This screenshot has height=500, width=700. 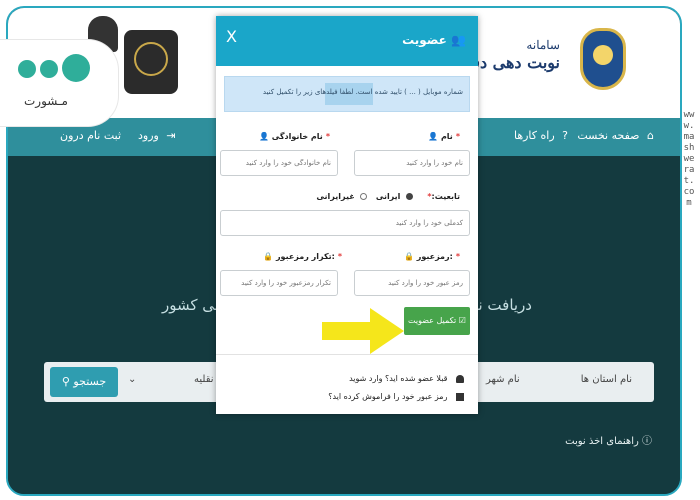 I want to click on lock-icon, so click(x=460, y=396).